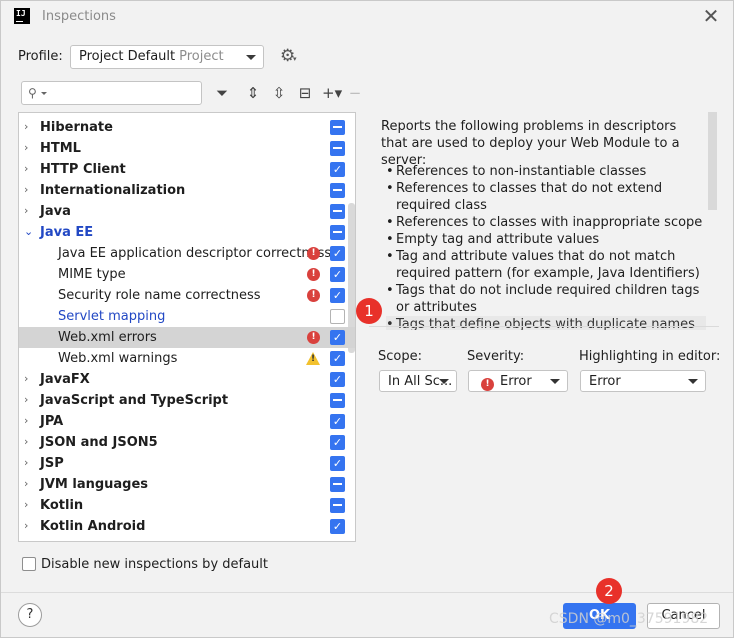 This screenshot has height=638, width=734. What do you see at coordinates (222, 94) in the screenshot?
I see `filter-icon: ⏷` at bounding box center [222, 94].